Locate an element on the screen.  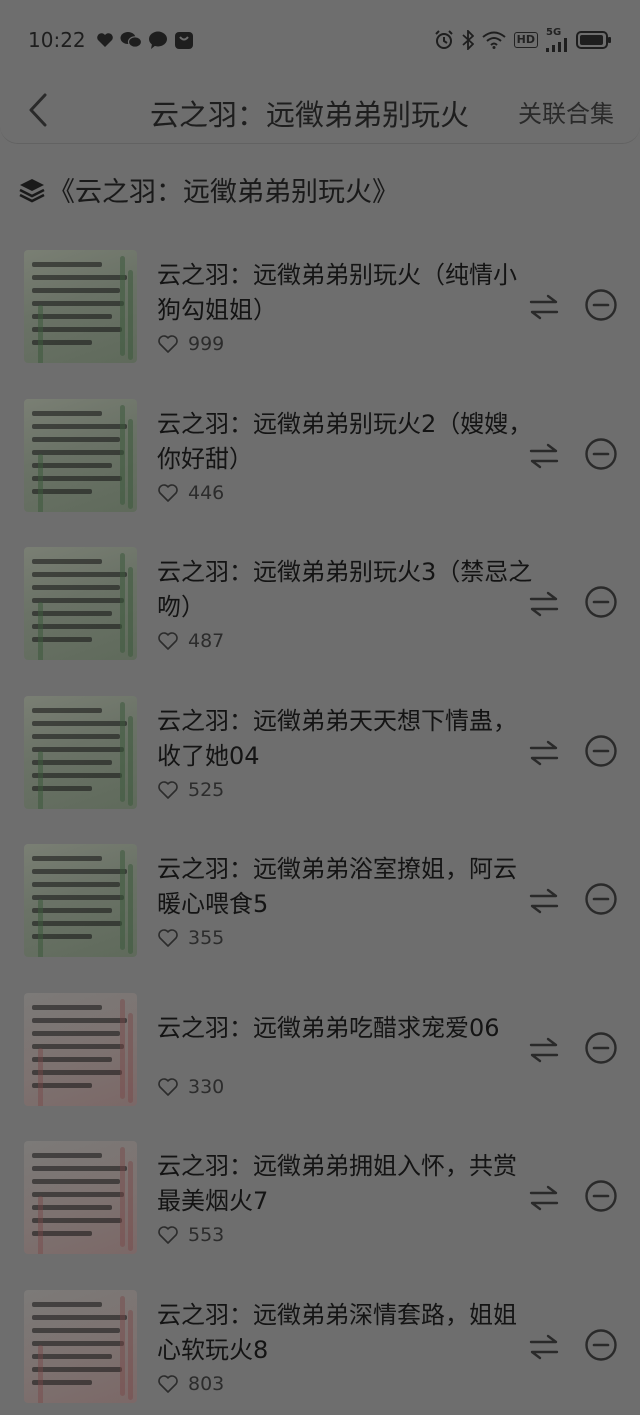
episode-title: 云之羽：远徵弟弟别玩火3（禁忌之吻） is located at coordinates (345, 589).